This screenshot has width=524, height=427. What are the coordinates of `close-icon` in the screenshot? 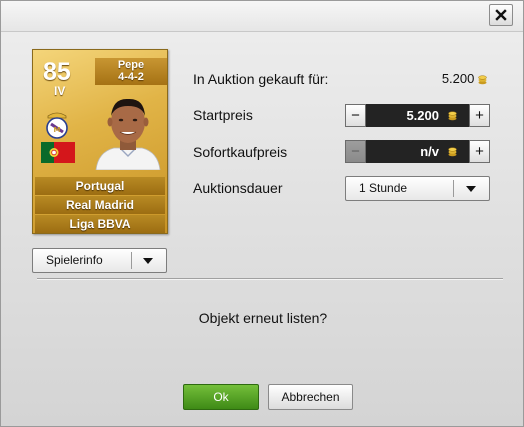 It's located at (501, 15).